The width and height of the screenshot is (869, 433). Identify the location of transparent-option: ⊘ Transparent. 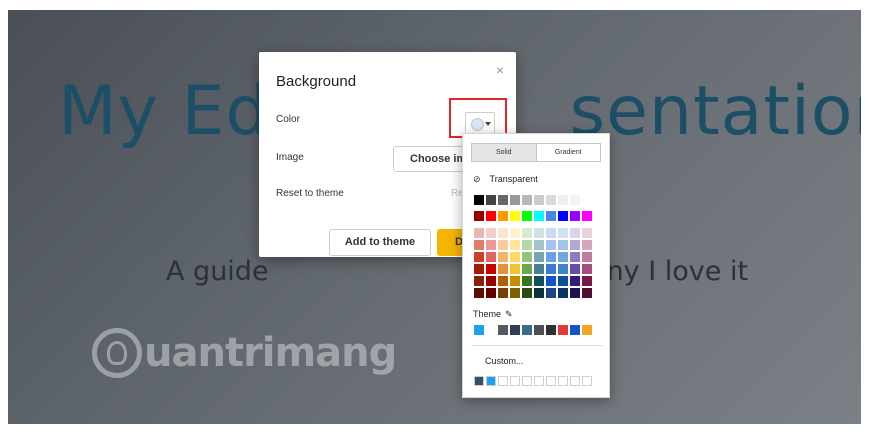
(505, 179).